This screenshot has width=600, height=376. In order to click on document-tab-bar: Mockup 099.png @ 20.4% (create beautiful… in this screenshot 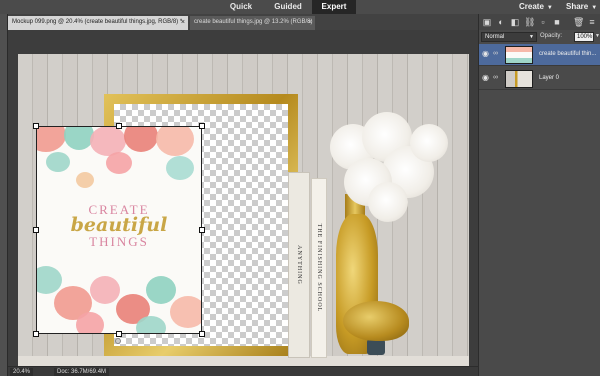, I will do `click(243, 22)`.